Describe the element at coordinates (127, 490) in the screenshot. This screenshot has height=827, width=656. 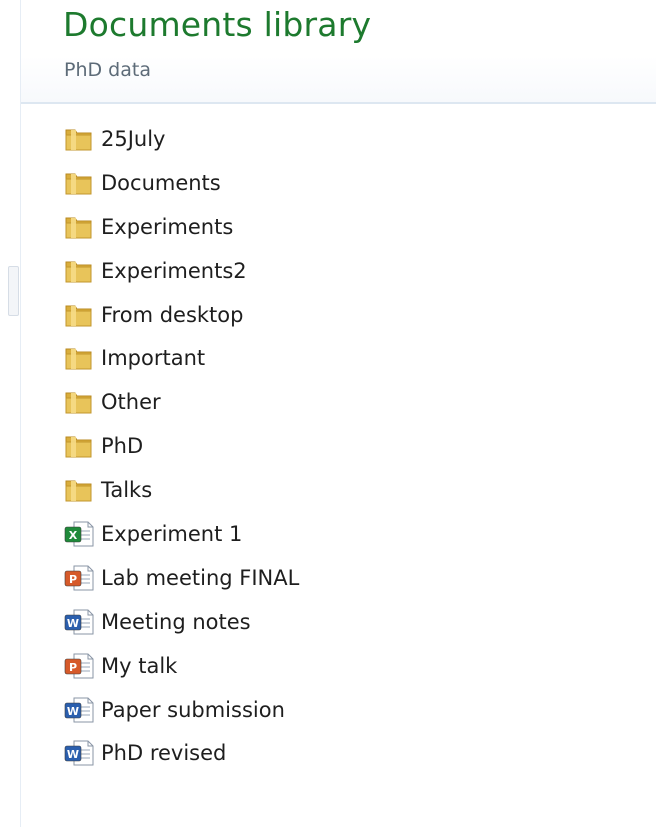
I see `list-item-label: Talks` at that location.